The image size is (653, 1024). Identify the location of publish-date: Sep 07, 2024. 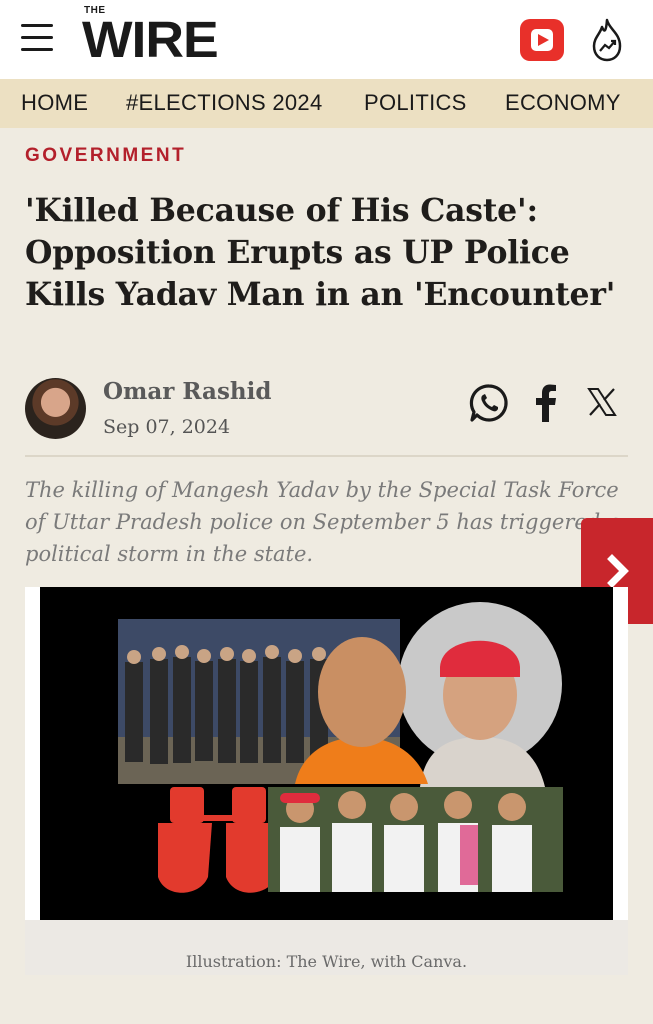
(167, 427).